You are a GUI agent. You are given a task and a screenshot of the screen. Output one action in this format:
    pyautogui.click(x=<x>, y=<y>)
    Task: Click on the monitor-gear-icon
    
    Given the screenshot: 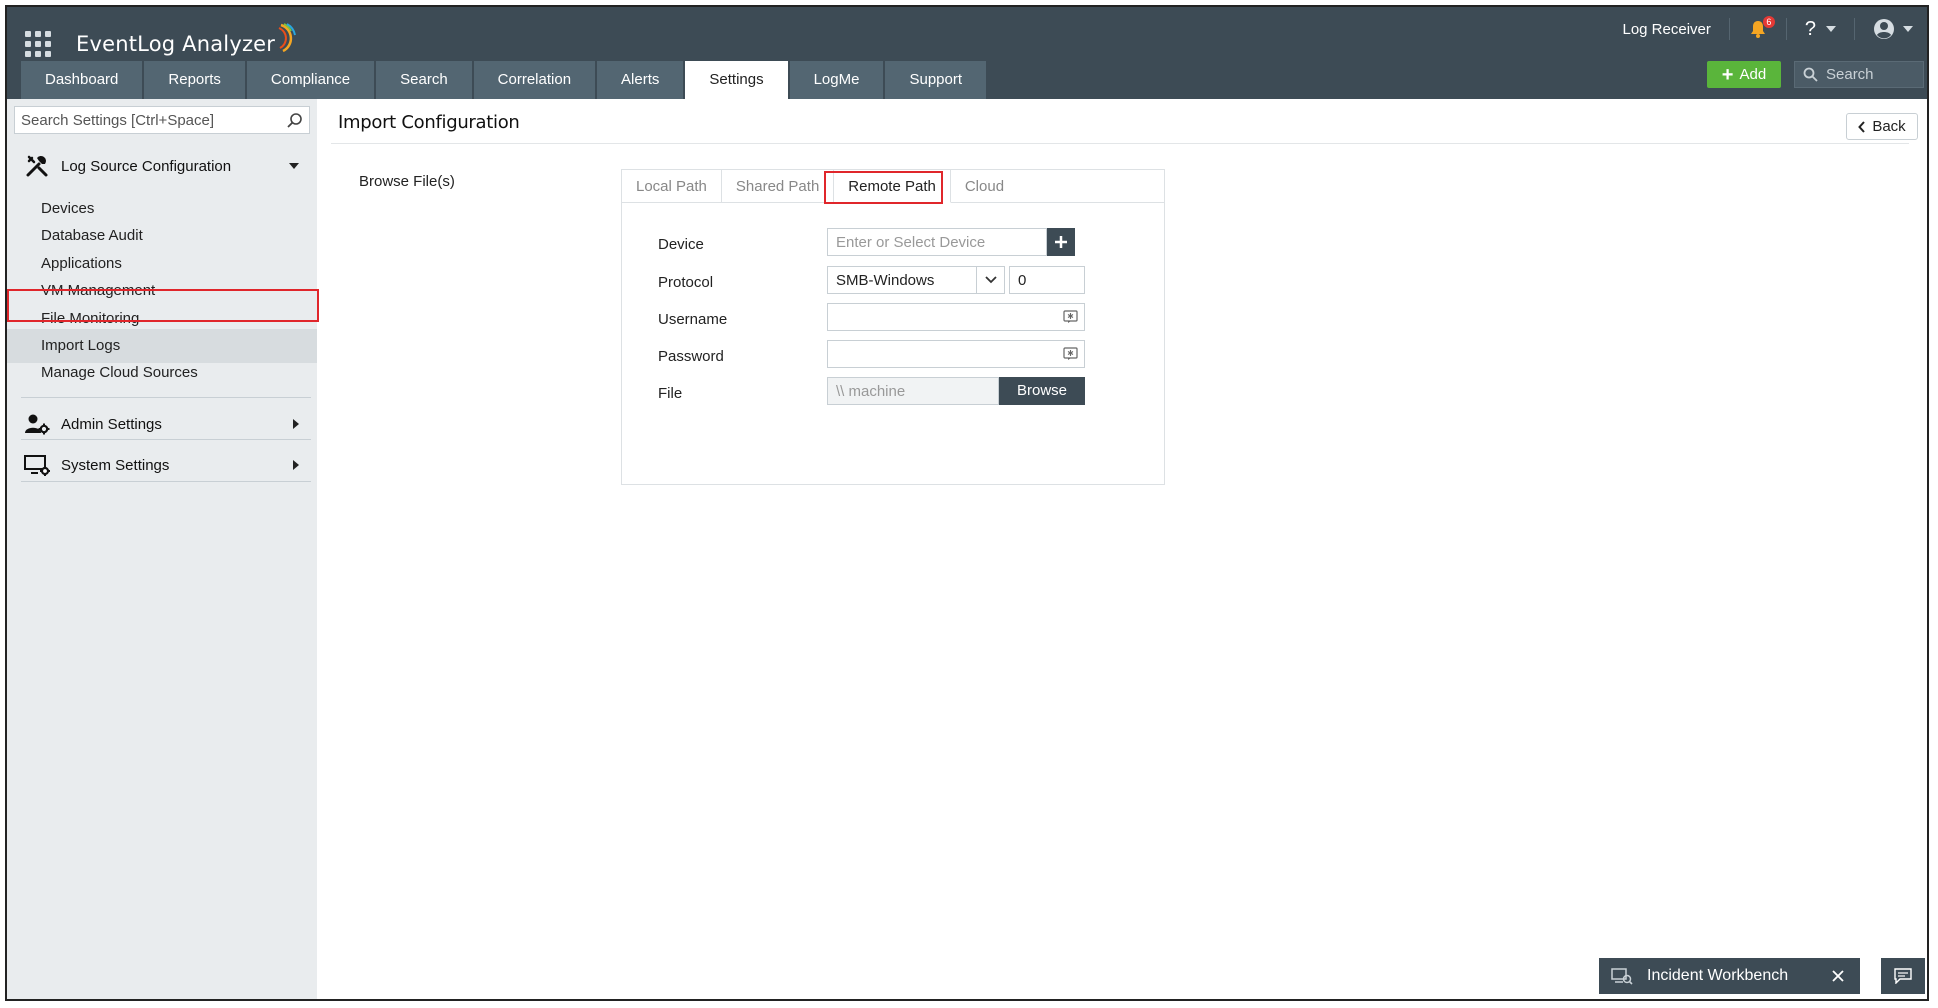 What is the action you would take?
    pyautogui.click(x=37, y=465)
    